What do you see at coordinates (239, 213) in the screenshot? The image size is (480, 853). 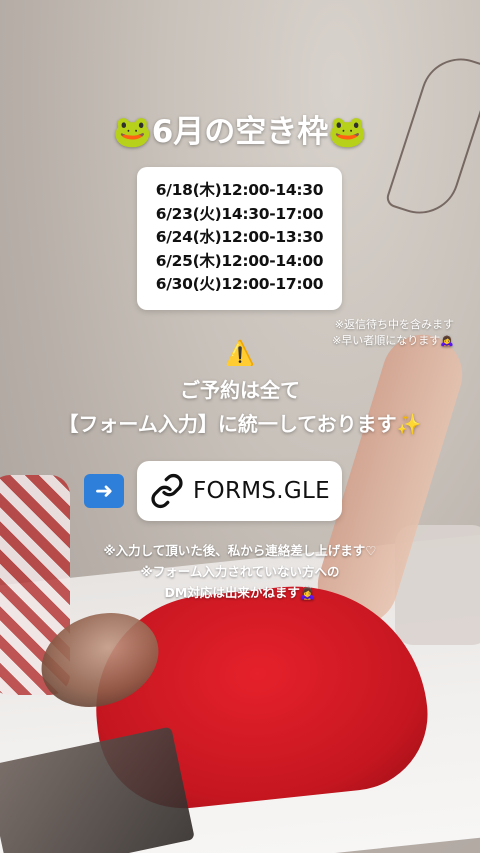 I see `date-slot: 6/23(火)14:30-17:00` at bounding box center [239, 213].